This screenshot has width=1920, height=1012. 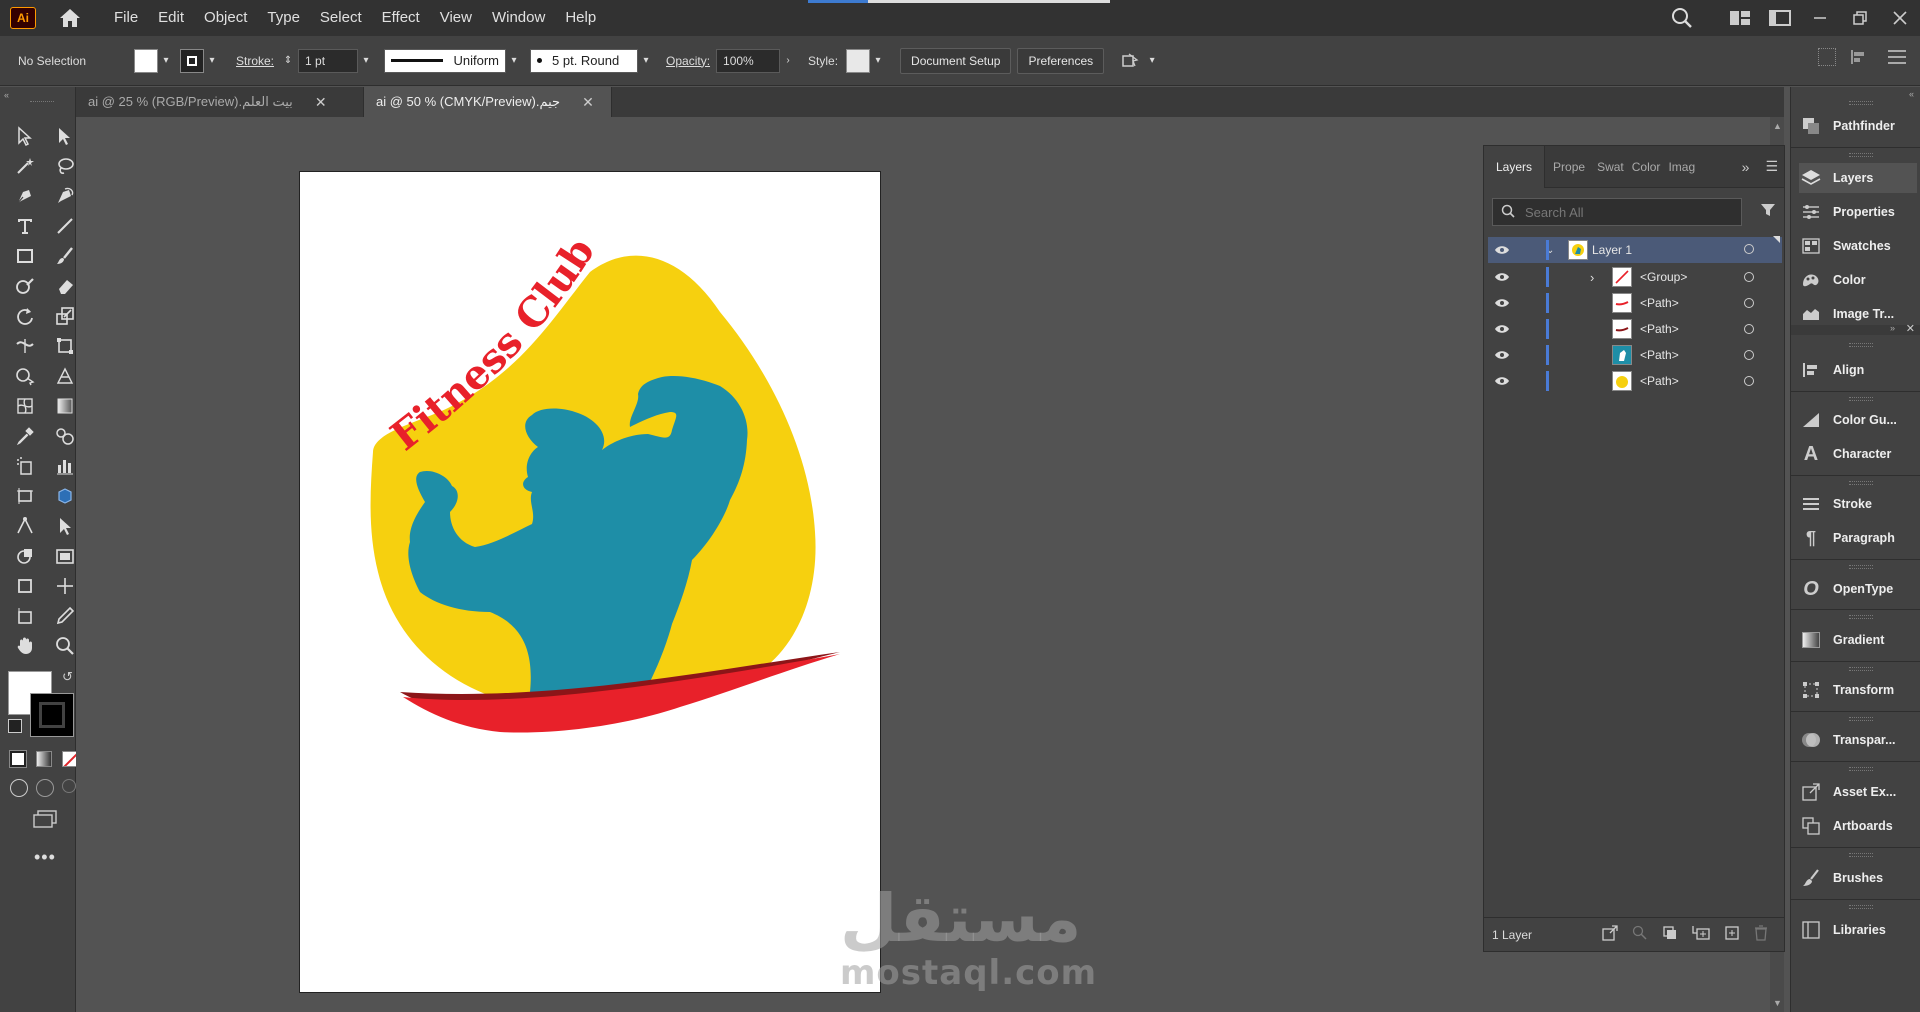 I want to click on brush-field: 5 pt. Round, so click(x=584, y=60).